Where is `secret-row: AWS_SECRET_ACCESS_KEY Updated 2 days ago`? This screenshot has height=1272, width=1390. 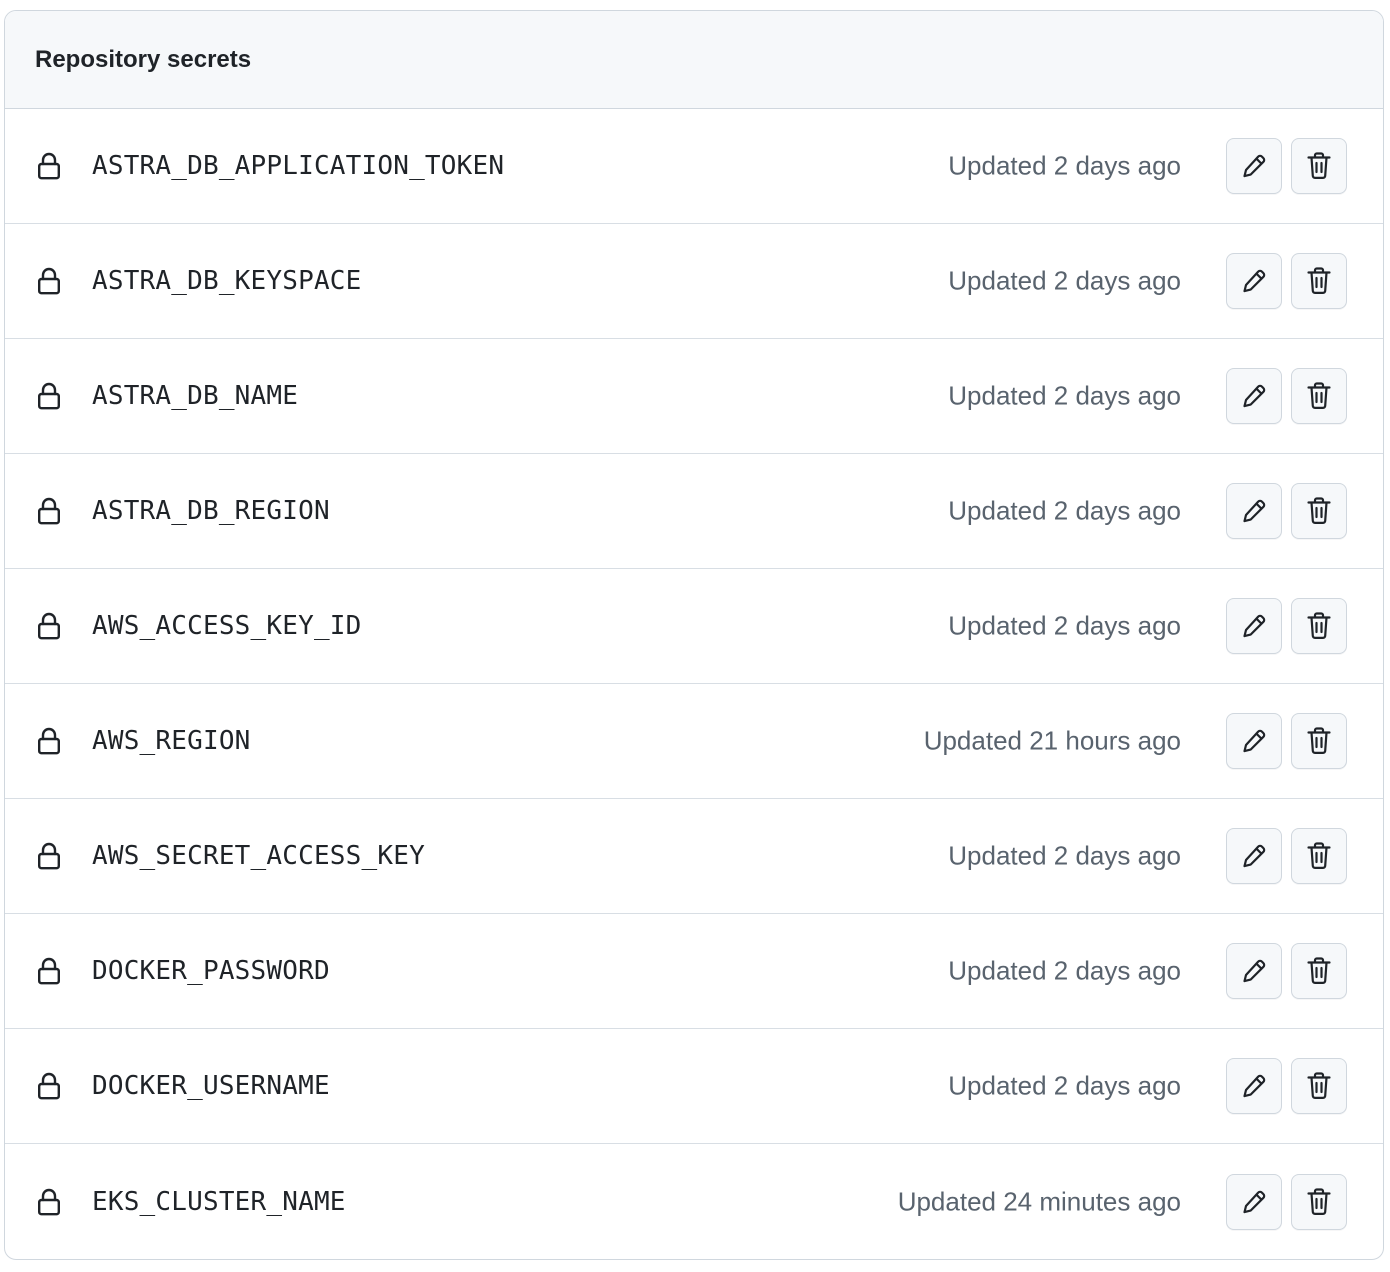
secret-row: AWS_SECRET_ACCESS_KEY Updated 2 days ago is located at coordinates (694, 856).